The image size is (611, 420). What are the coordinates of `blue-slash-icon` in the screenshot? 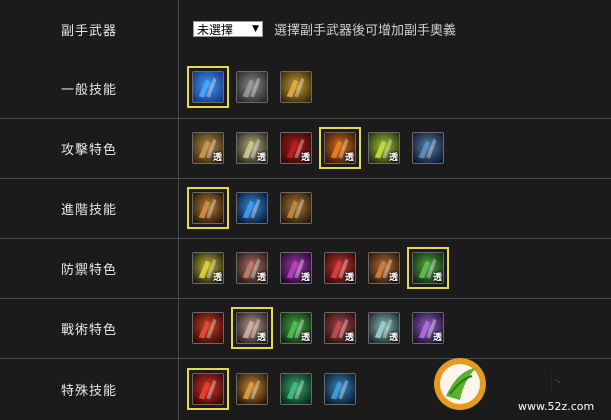 It's located at (208, 87).